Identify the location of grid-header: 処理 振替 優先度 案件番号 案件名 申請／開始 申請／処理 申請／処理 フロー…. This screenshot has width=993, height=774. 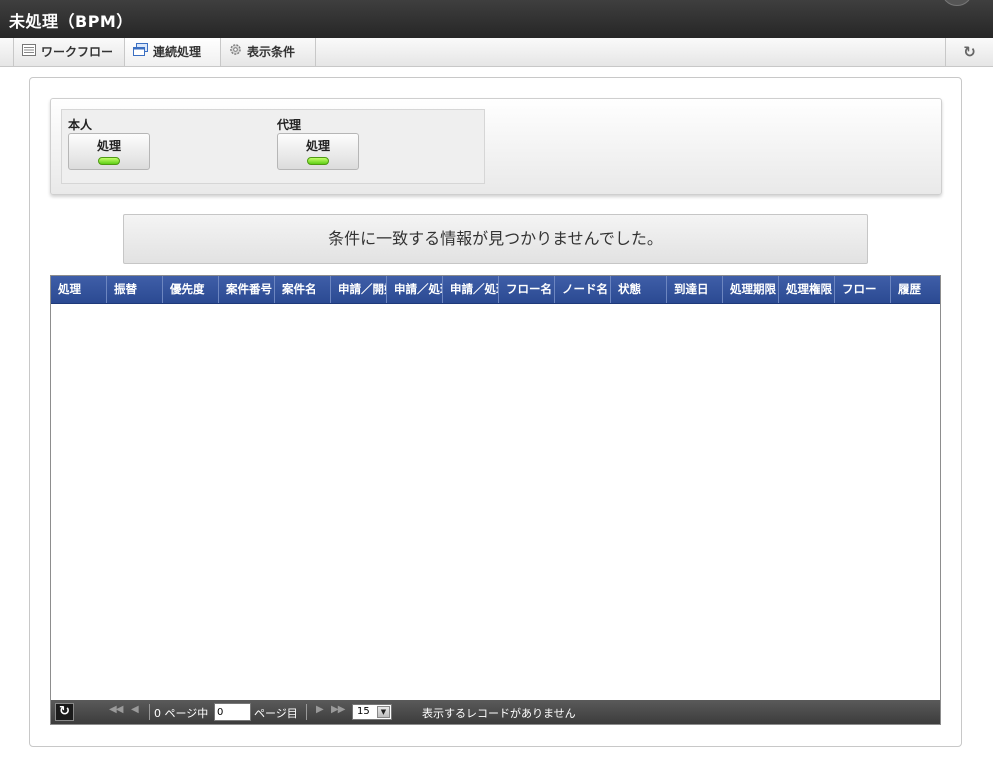
(495, 290).